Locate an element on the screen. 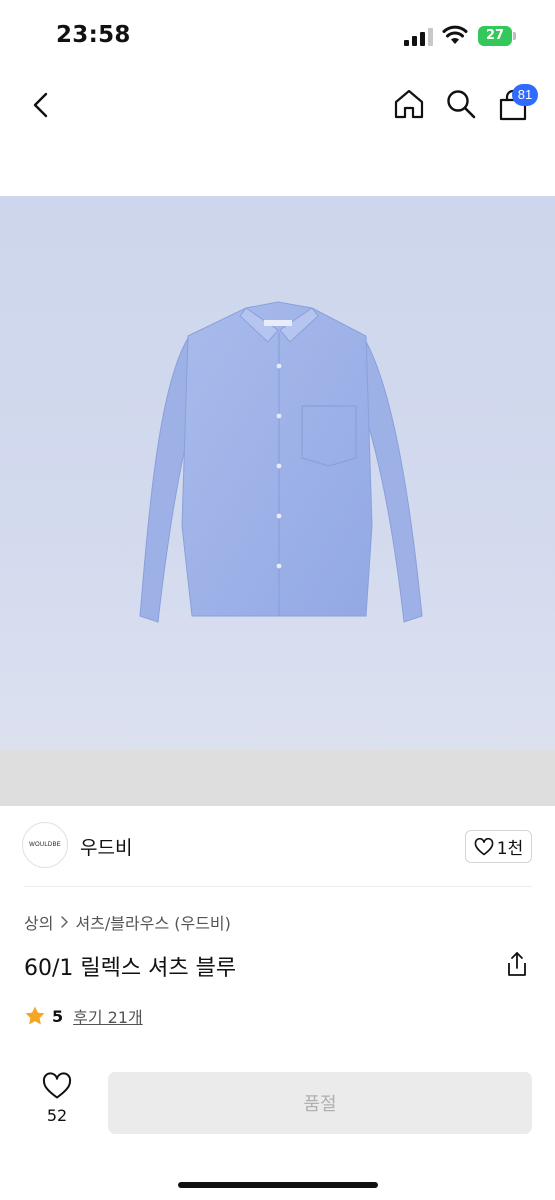 Image resolution: width=555 pixels, height=1200 pixels. breadcrumb: 상의 셔츠/블라우스 (우드비) is located at coordinates (127, 922).